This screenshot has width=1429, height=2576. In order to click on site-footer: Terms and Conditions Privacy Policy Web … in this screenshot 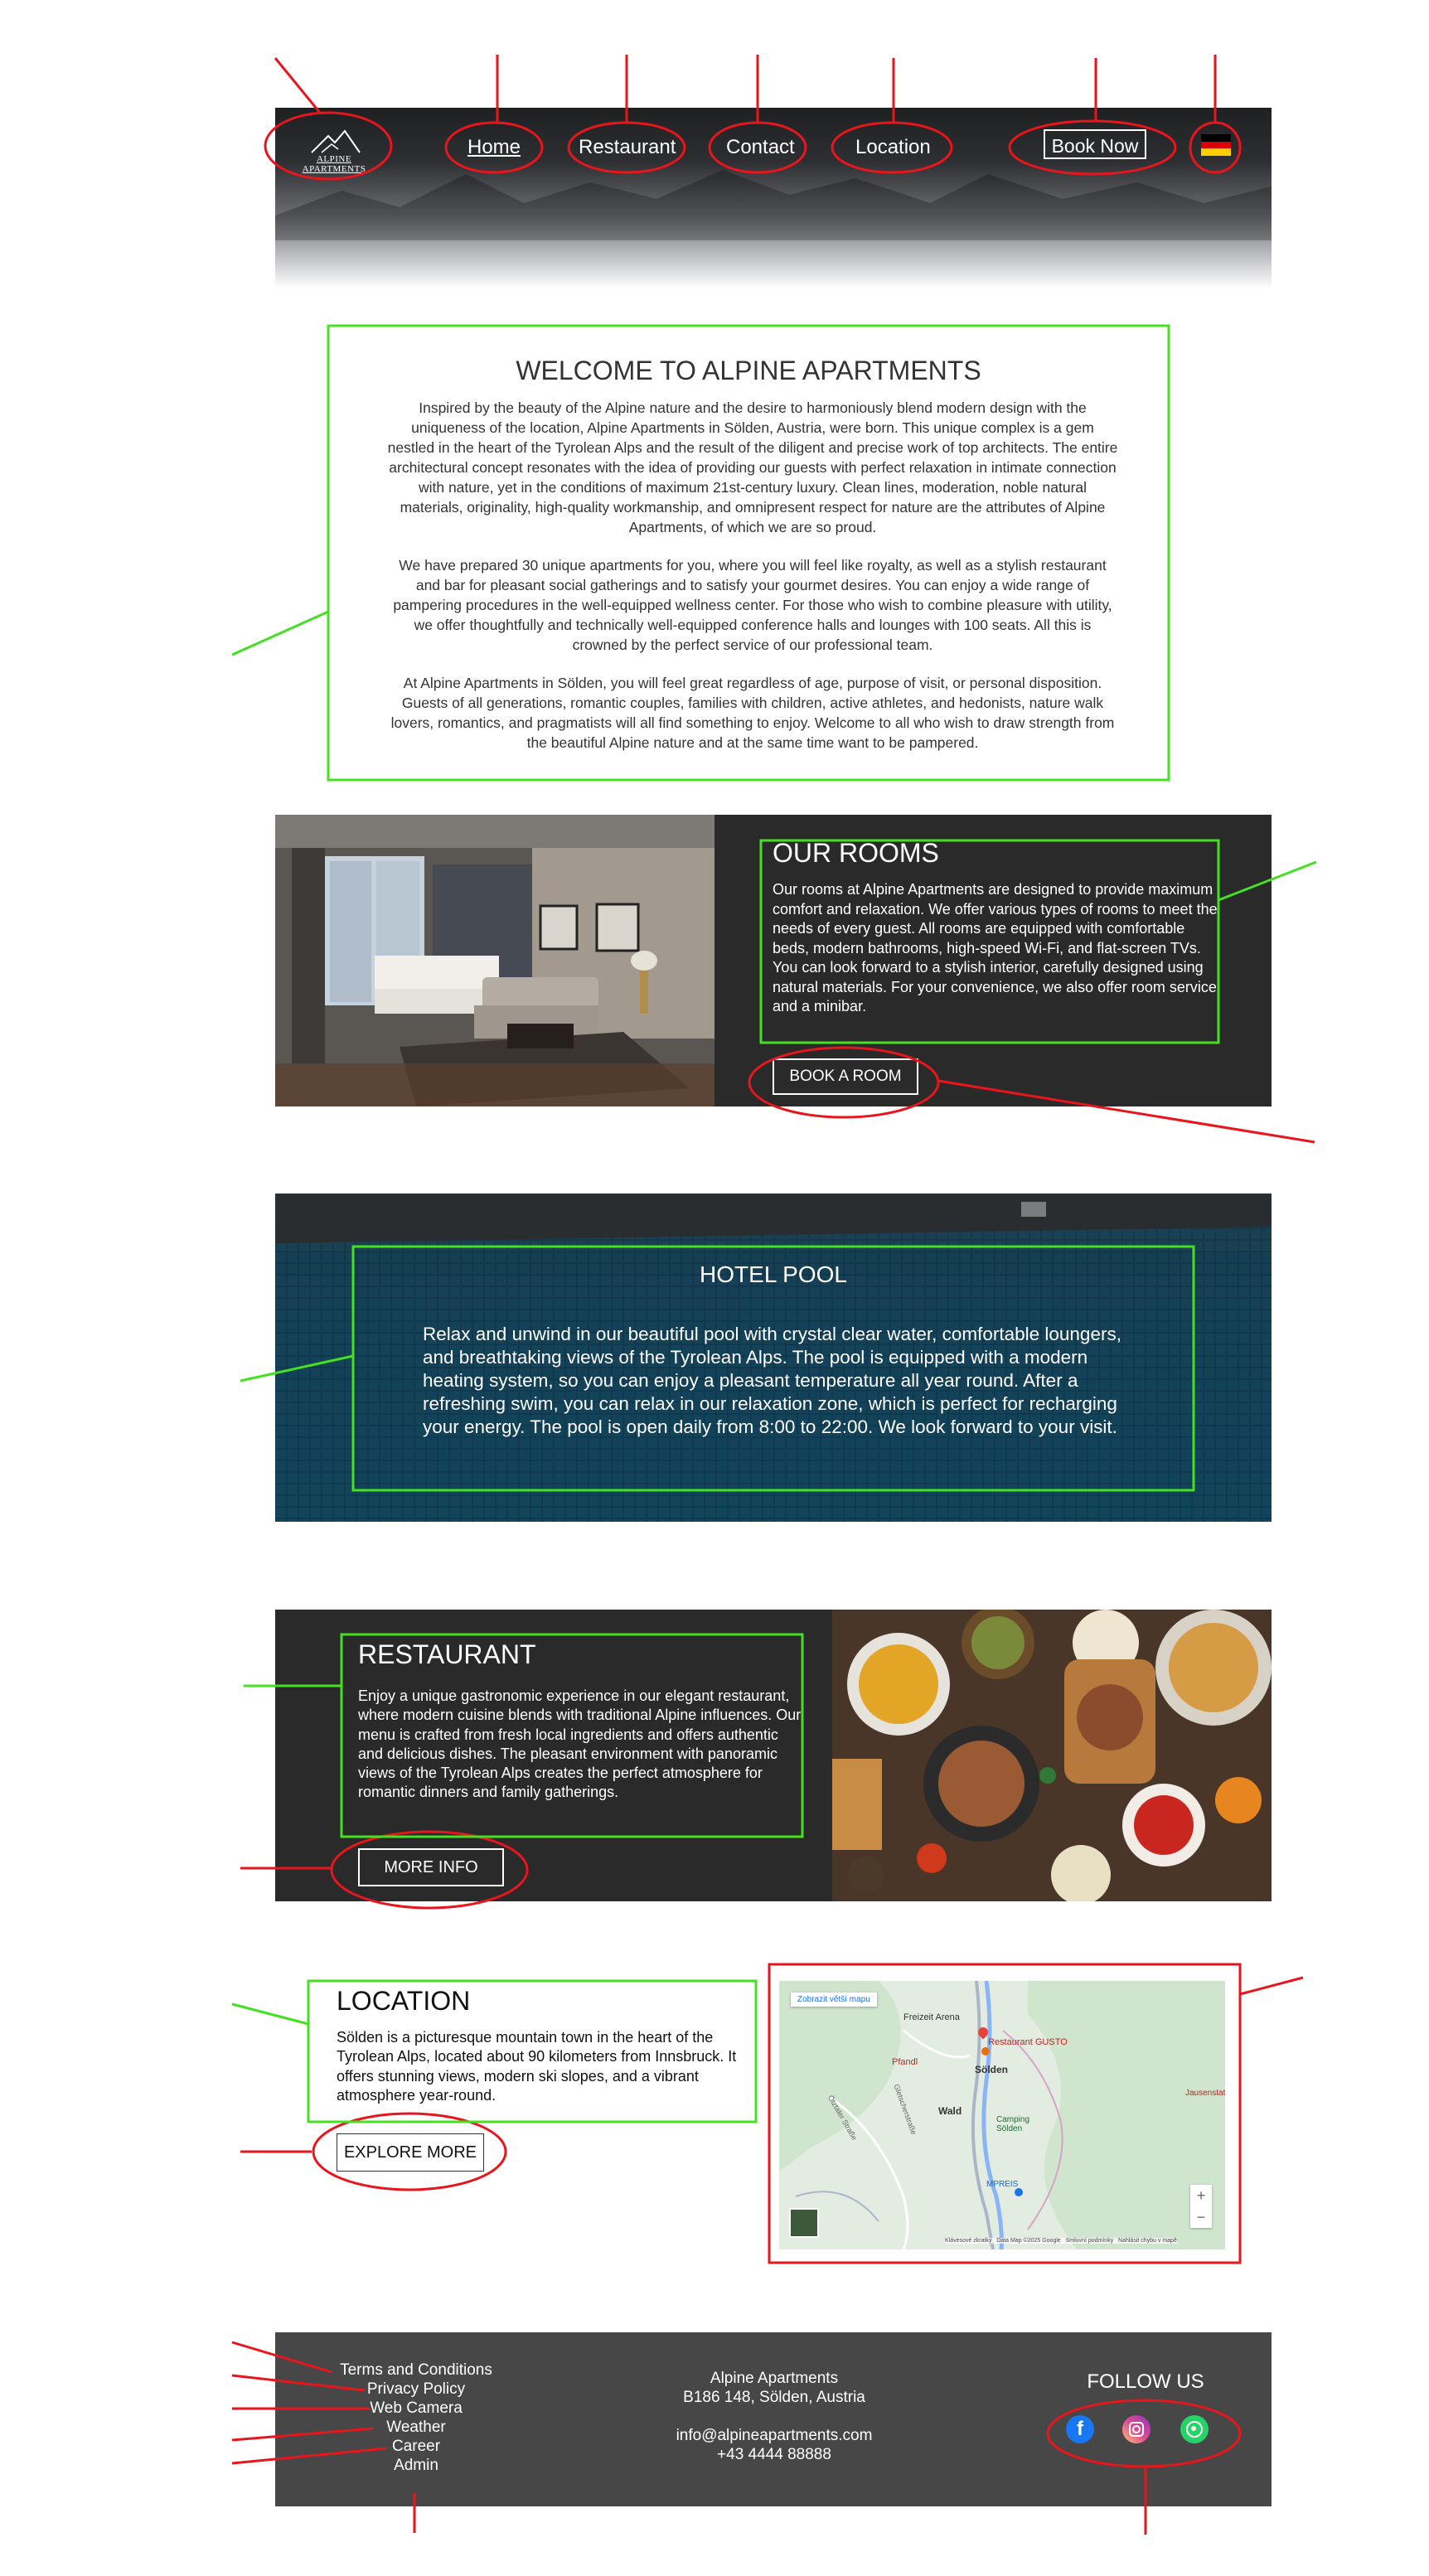, I will do `click(773, 2419)`.